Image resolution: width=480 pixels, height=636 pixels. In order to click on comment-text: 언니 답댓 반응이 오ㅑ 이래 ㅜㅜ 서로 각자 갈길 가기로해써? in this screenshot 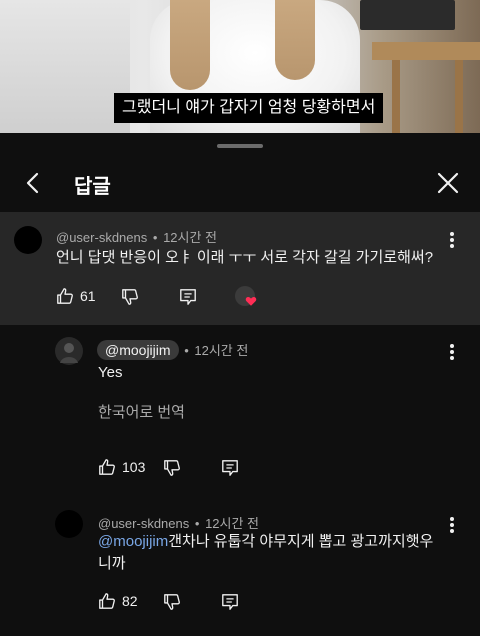, I will do `click(245, 257)`.